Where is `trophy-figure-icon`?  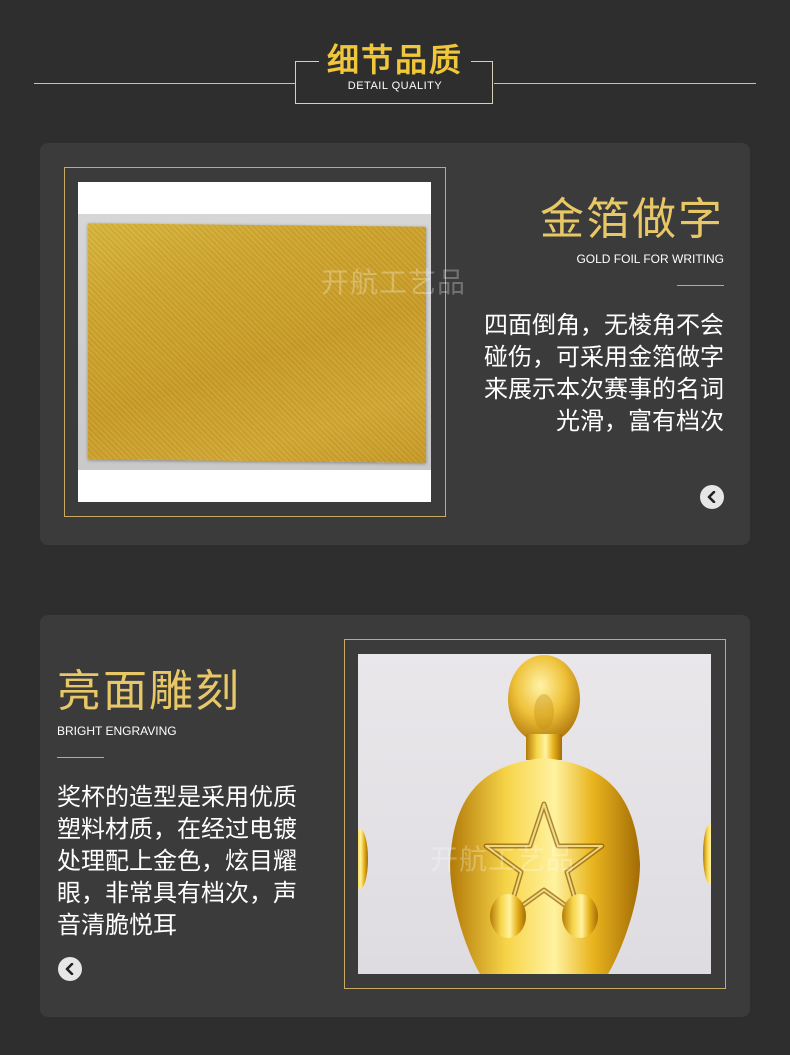 trophy-figure-icon is located at coordinates (534, 814).